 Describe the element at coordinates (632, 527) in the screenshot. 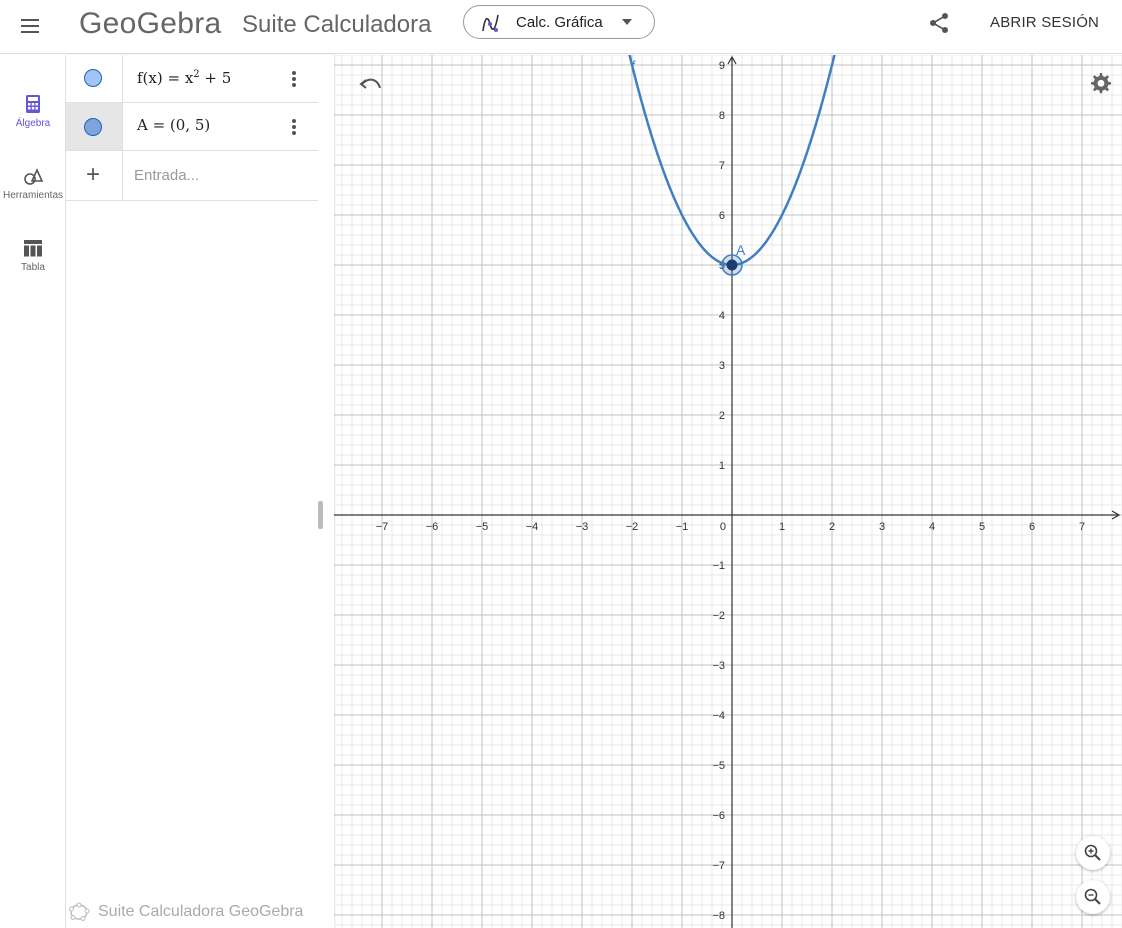

I see `x-tick-label: −2` at that location.